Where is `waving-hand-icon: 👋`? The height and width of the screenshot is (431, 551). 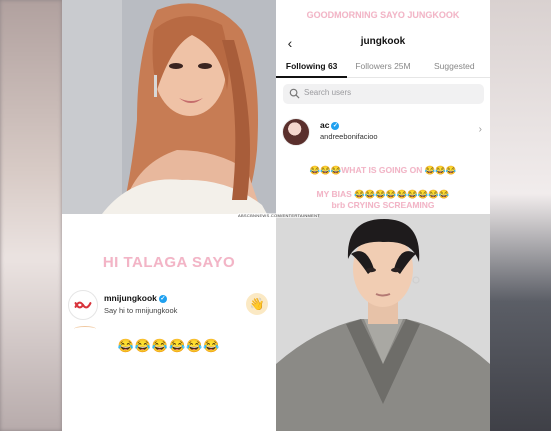 waving-hand-icon: 👋 is located at coordinates (257, 304).